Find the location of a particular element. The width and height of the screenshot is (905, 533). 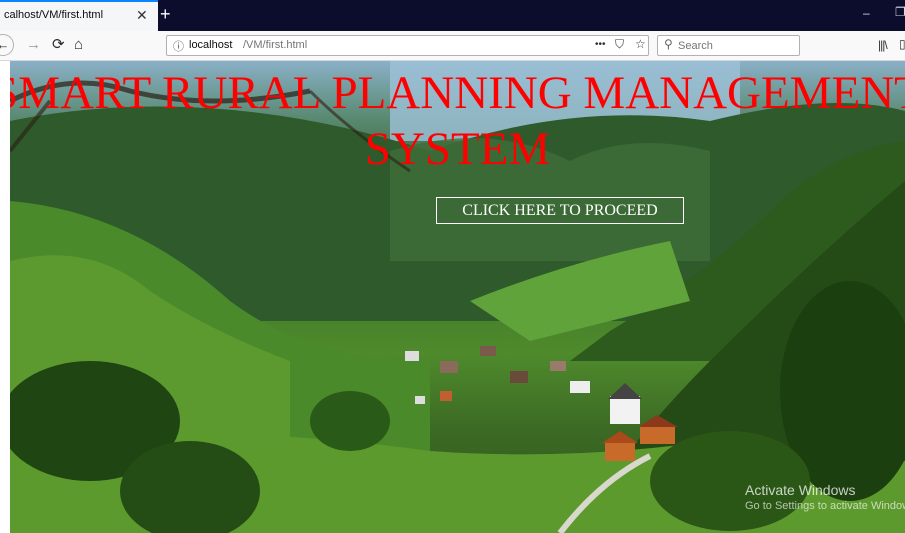

search-input is located at coordinates (735, 45).